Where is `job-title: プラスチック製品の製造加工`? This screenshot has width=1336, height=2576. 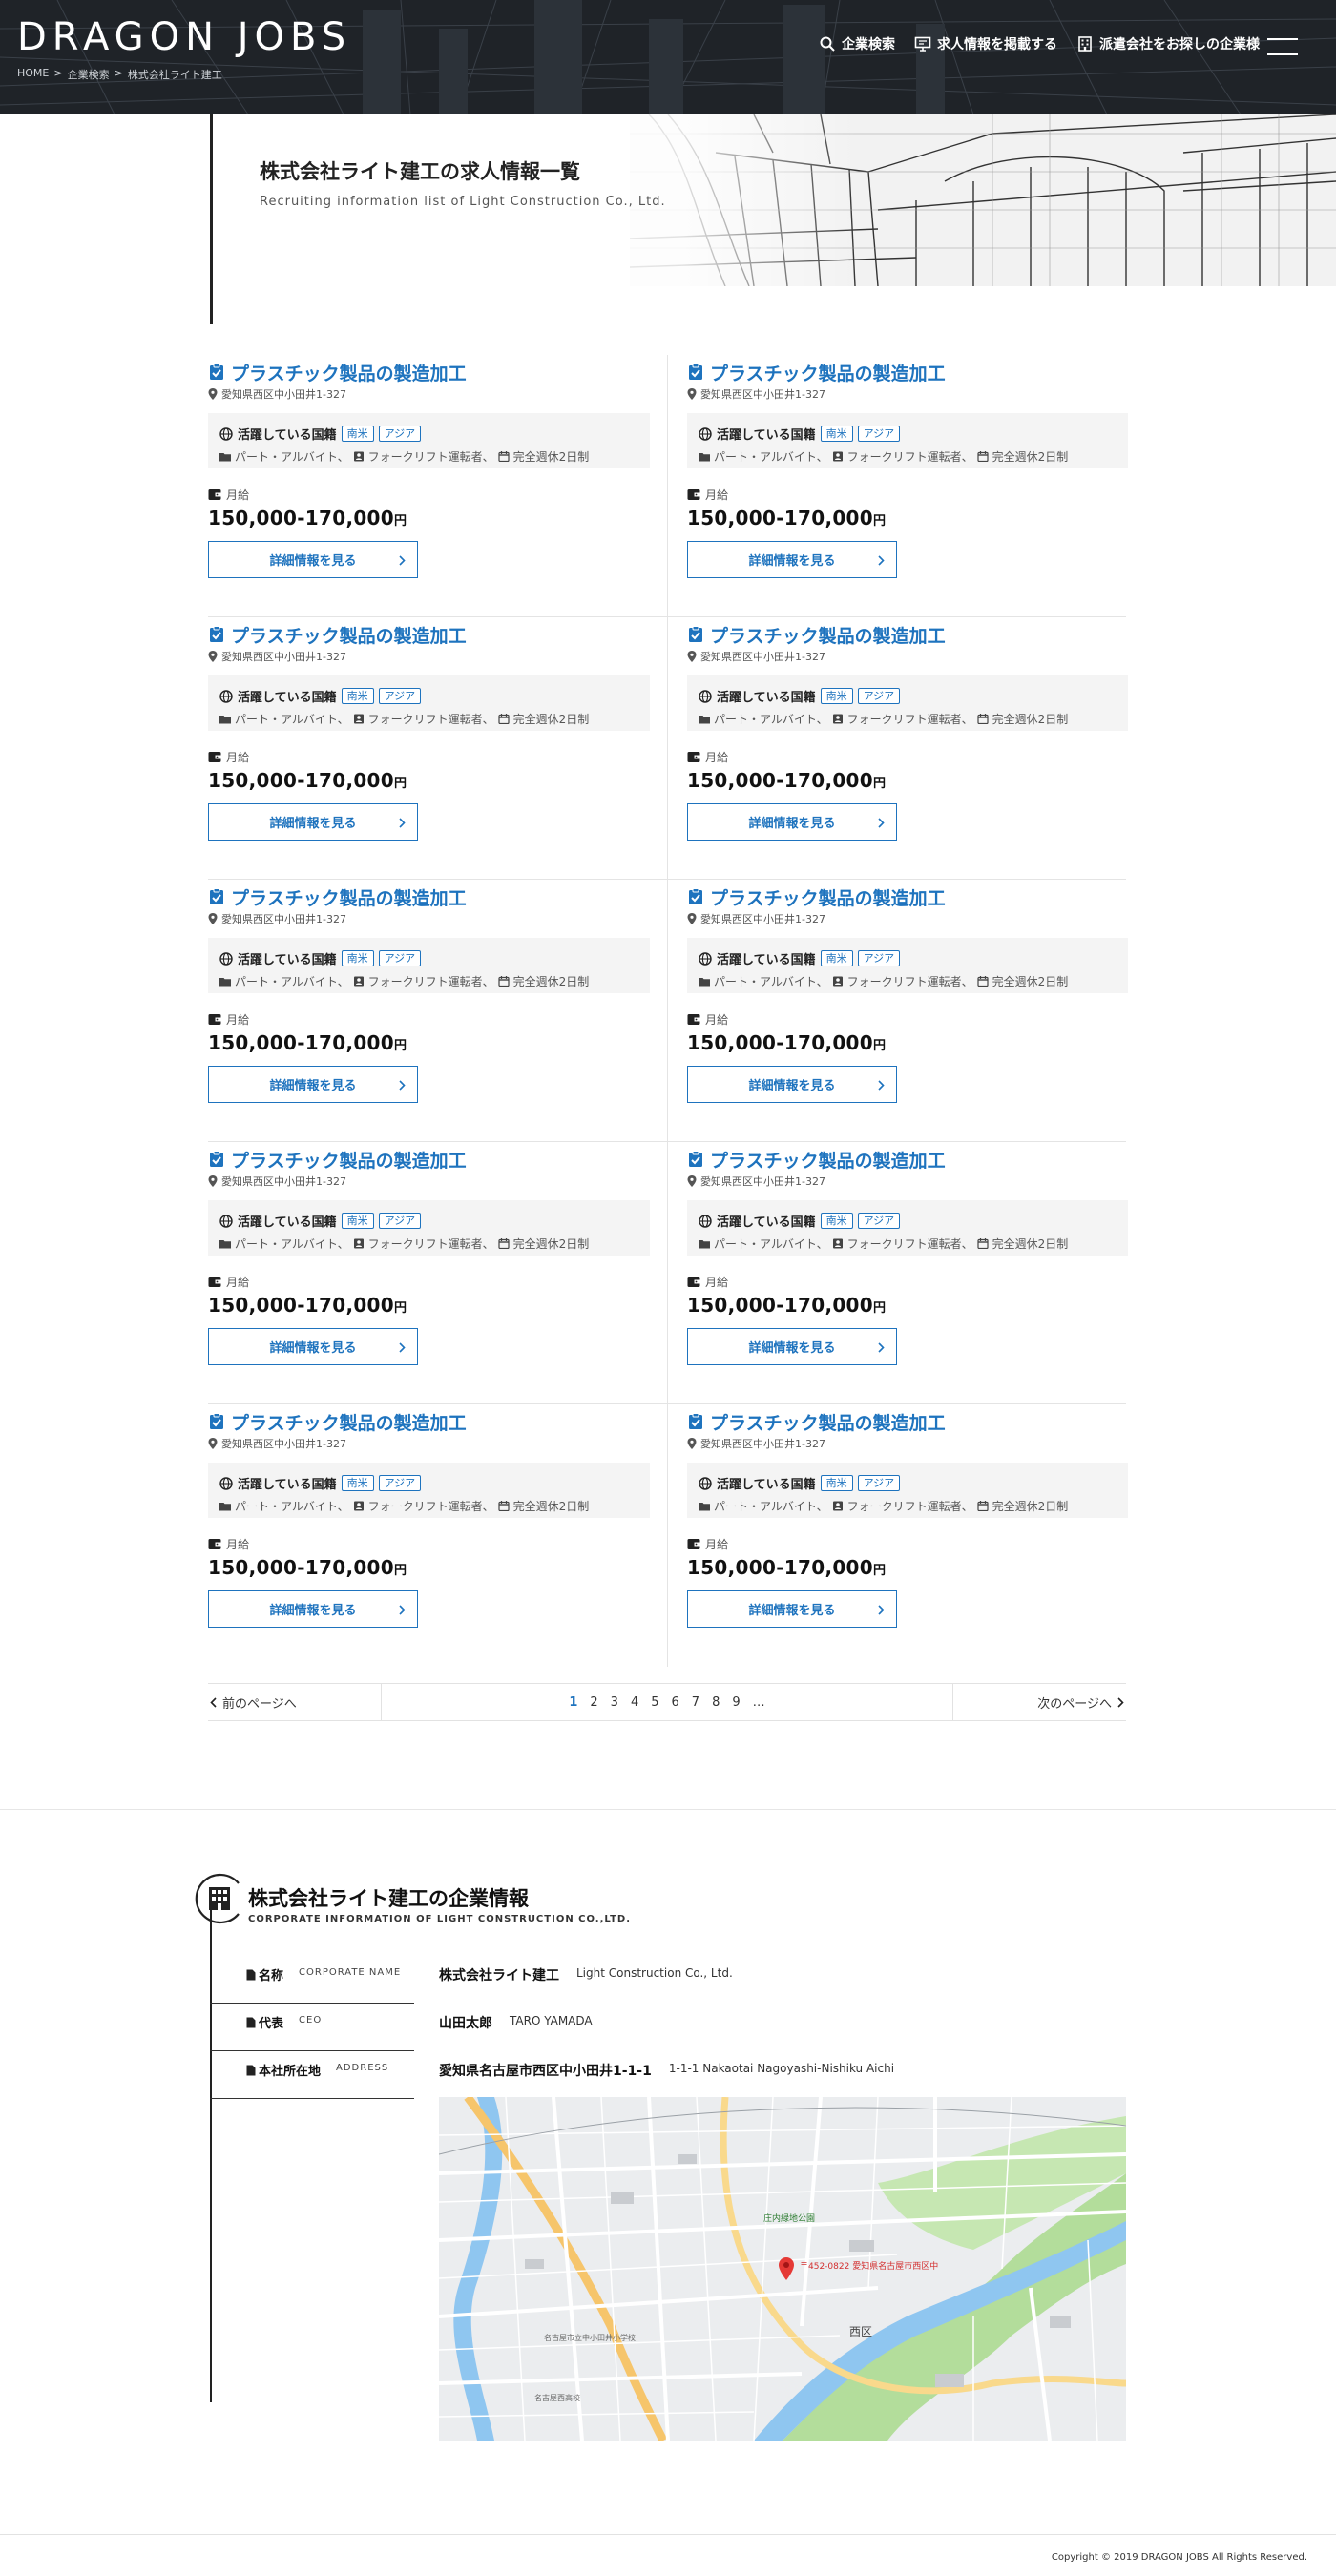 job-title: プラスチック製品の製造加工 is located at coordinates (349, 373).